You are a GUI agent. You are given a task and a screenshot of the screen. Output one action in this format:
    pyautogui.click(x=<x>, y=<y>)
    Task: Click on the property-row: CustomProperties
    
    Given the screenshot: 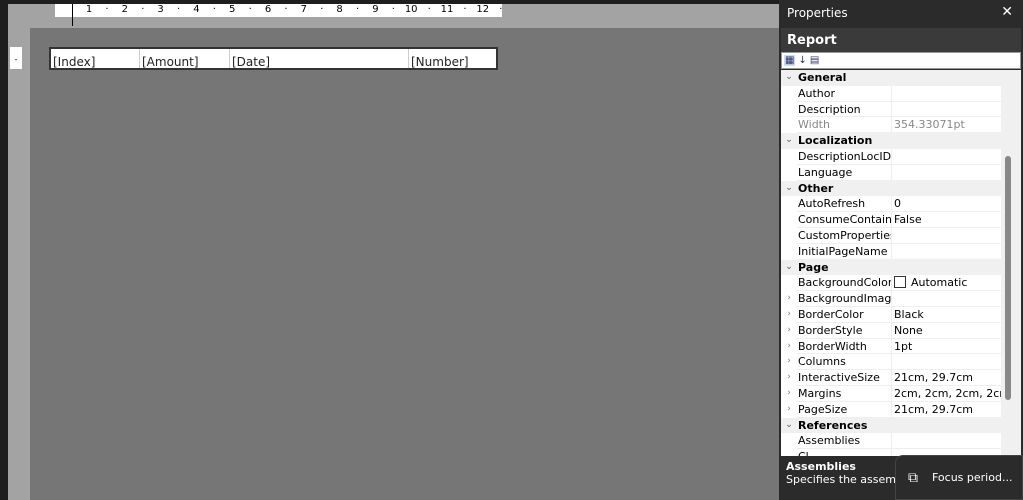 What is the action you would take?
    pyautogui.click(x=891, y=235)
    